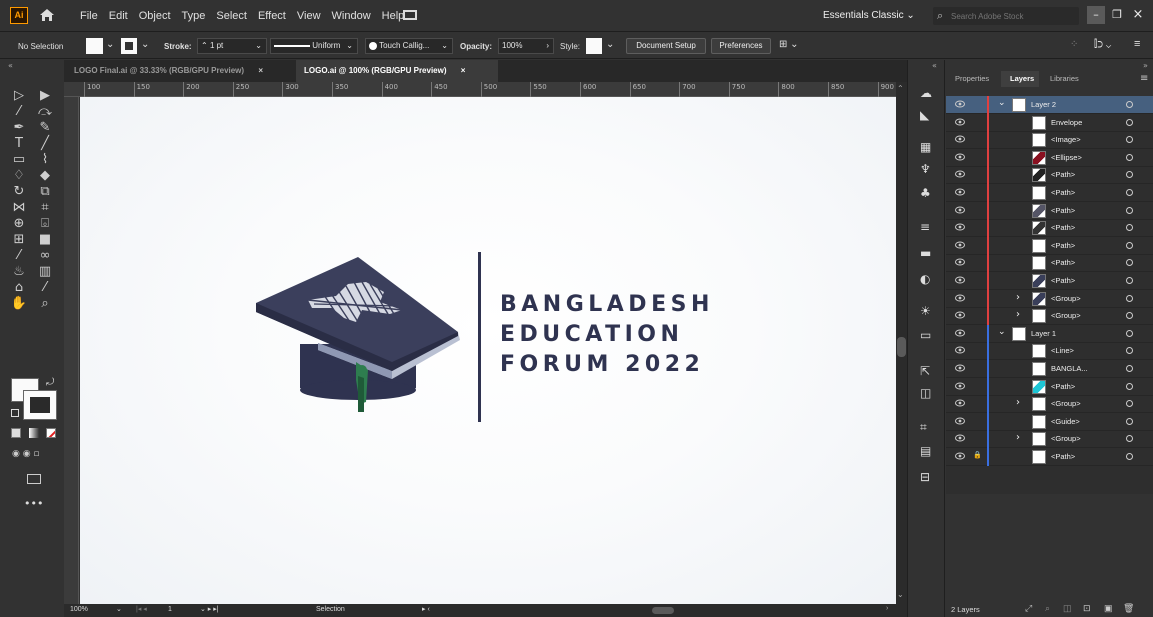 This screenshot has width=1153, height=617. Describe the element at coordinates (923, 427) in the screenshot. I see `transform-icon: ⌗` at that location.